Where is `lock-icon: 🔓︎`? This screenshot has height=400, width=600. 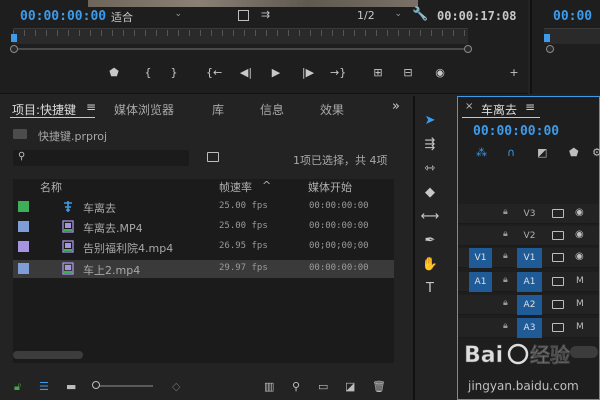
lock-icon: 🔓︎ is located at coordinates (17, 387).